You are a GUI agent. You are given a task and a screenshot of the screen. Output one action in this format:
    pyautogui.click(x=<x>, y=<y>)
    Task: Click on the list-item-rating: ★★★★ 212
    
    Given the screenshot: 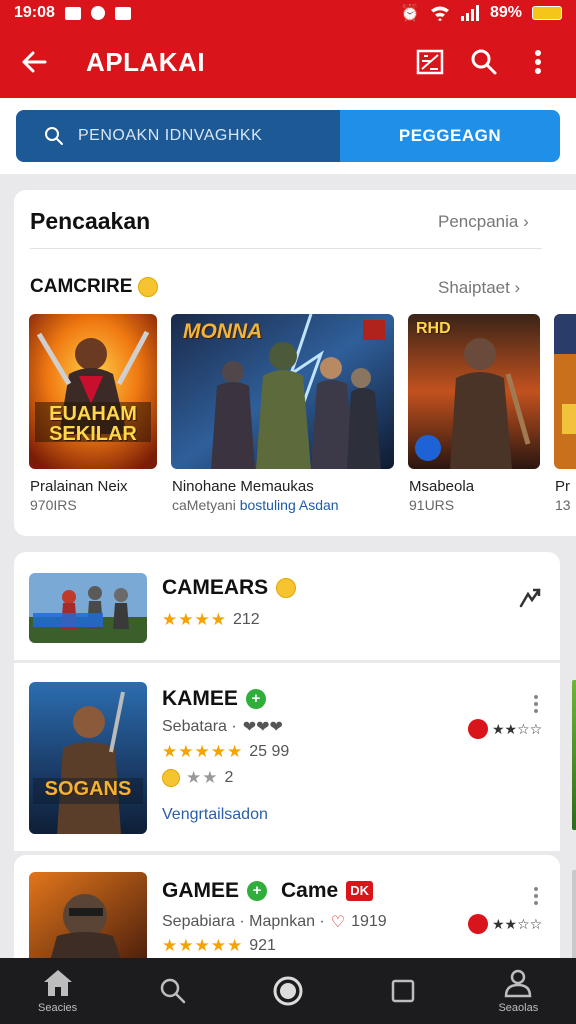 What is the action you would take?
    pyautogui.click(x=211, y=620)
    